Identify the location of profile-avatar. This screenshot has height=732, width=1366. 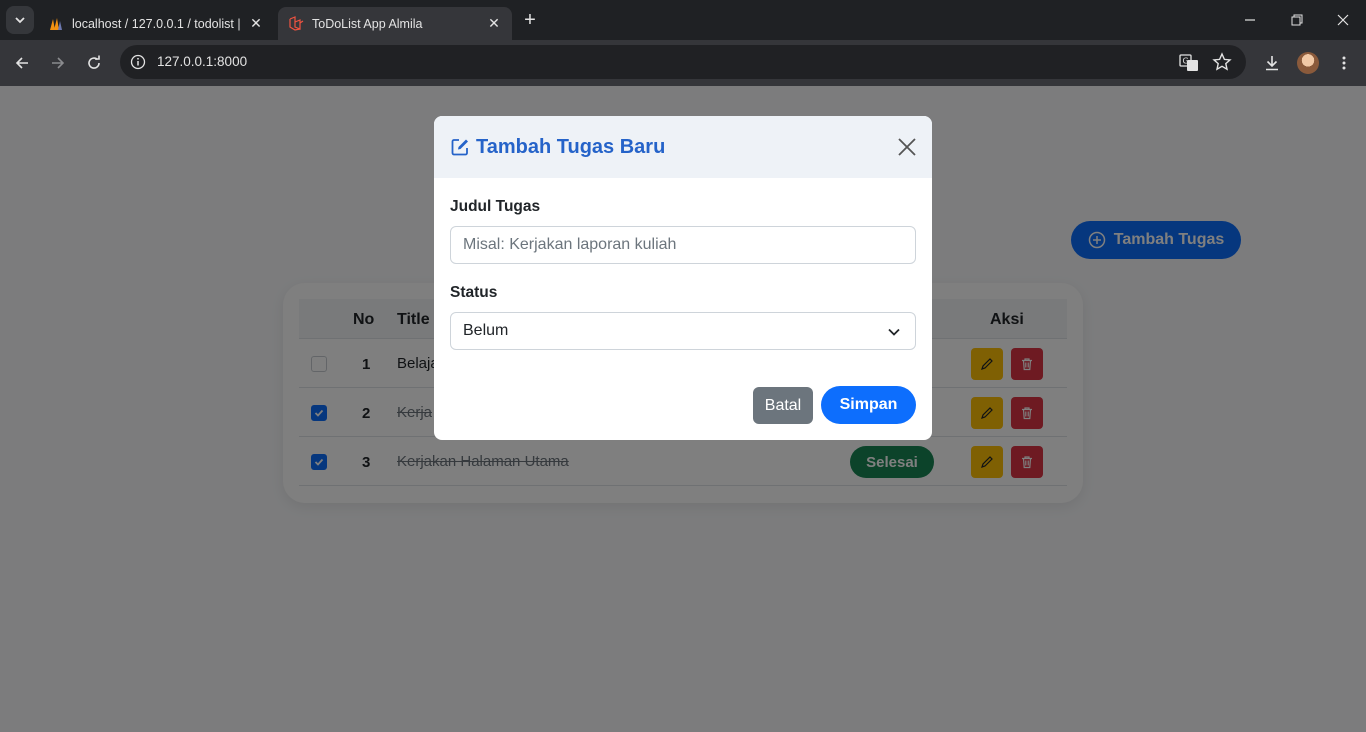
(1308, 63).